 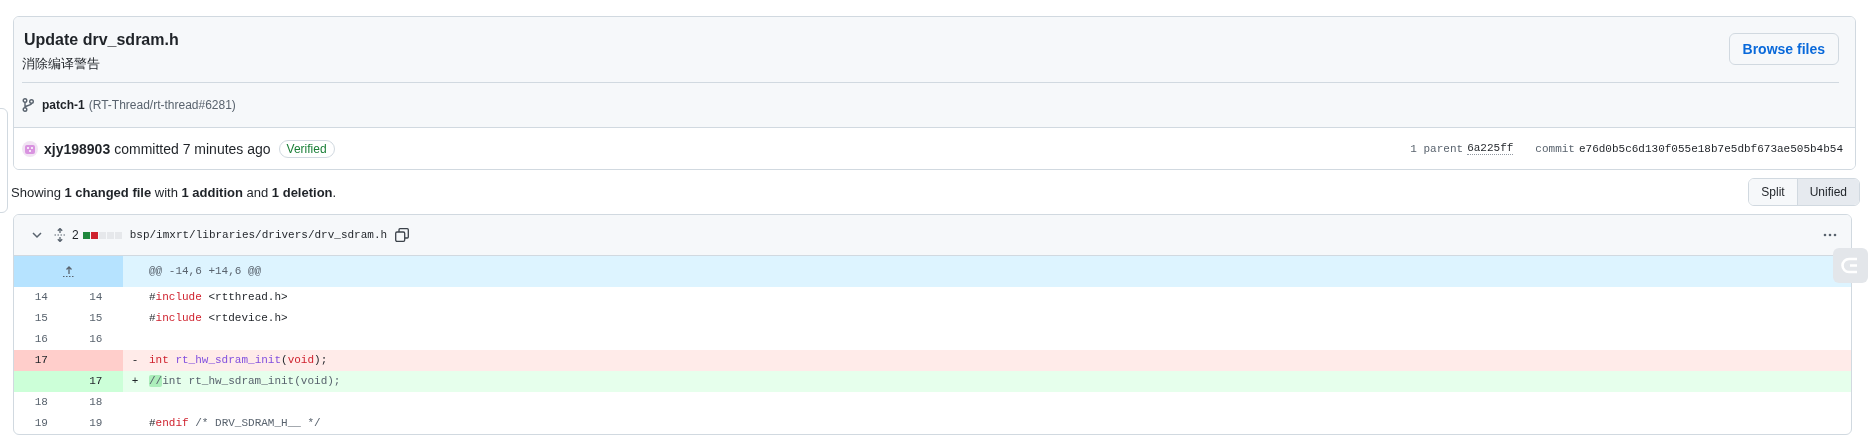 I want to click on commit-description: 消除编译警告, so click(x=61, y=64).